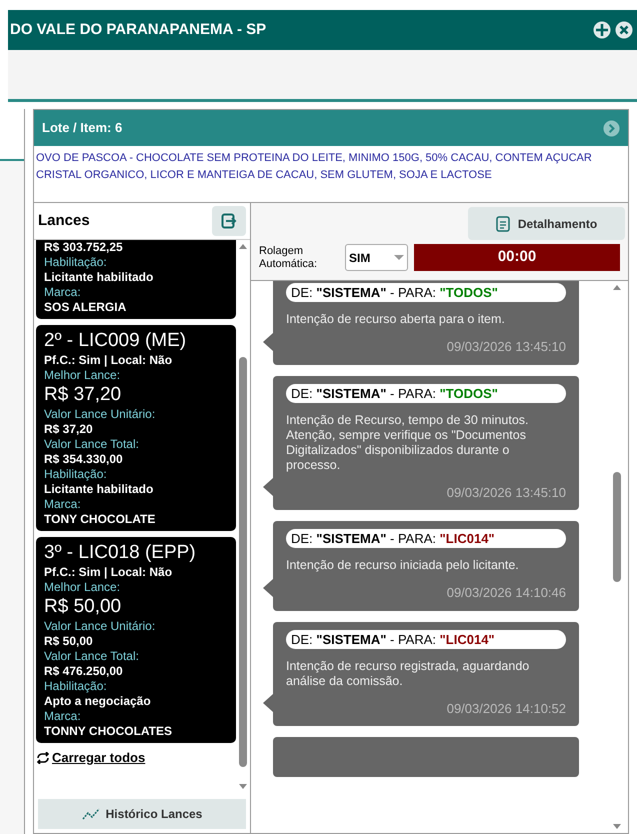  What do you see at coordinates (120, 553) in the screenshot?
I see `bidder-title: 3º - LIC018 (EPP)` at bounding box center [120, 553].